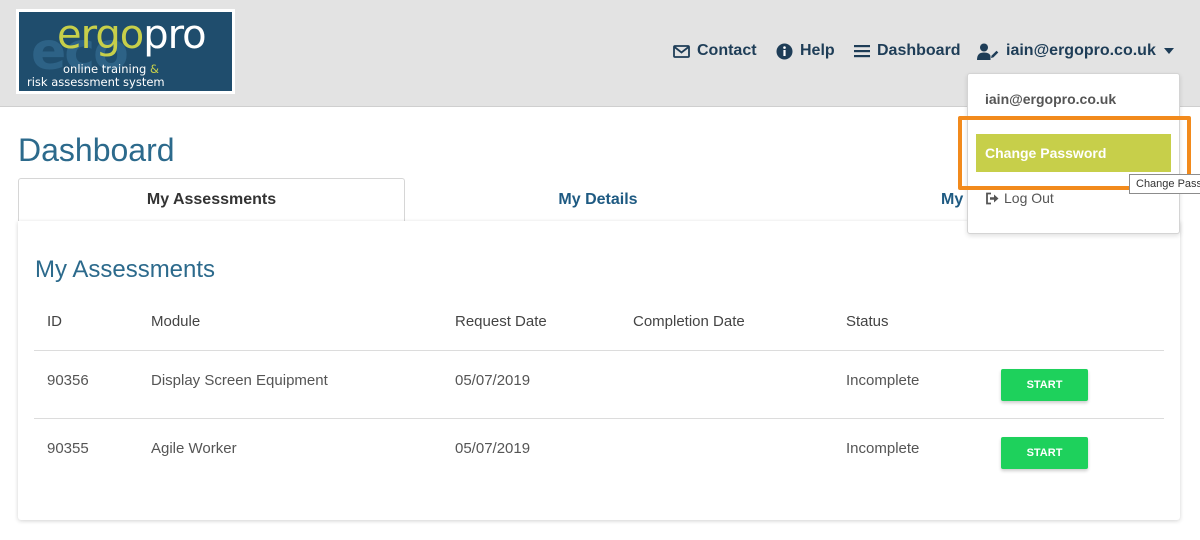 This screenshot has height=540, width=1200. I want to click on page-title: Dashboard, so click(96, 150).